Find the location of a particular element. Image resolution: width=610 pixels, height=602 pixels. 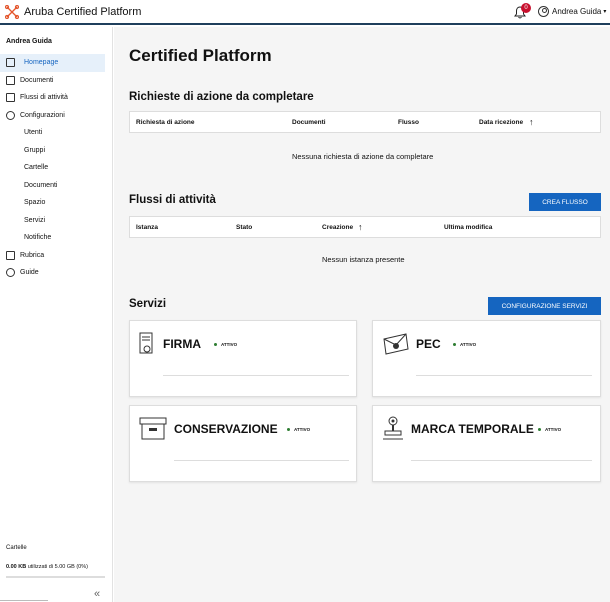

sidebar-divider is located at coordinates (24, 600).